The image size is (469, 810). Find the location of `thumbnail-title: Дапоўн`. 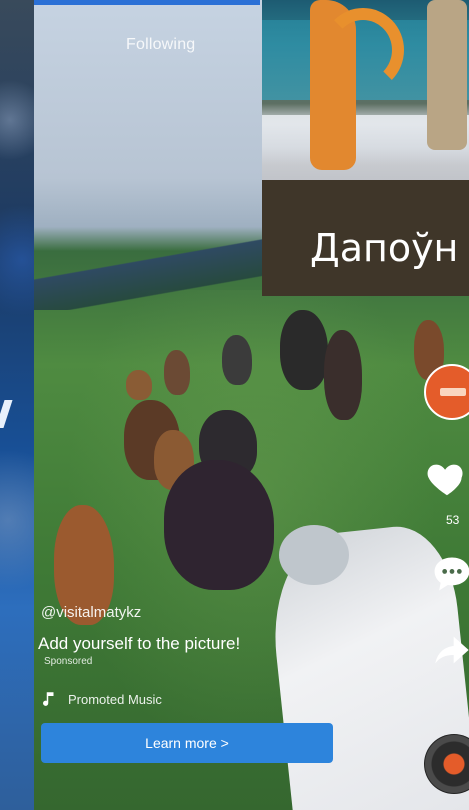

thumbnail-title: Дапоўн is located at coordinates (384, 248).